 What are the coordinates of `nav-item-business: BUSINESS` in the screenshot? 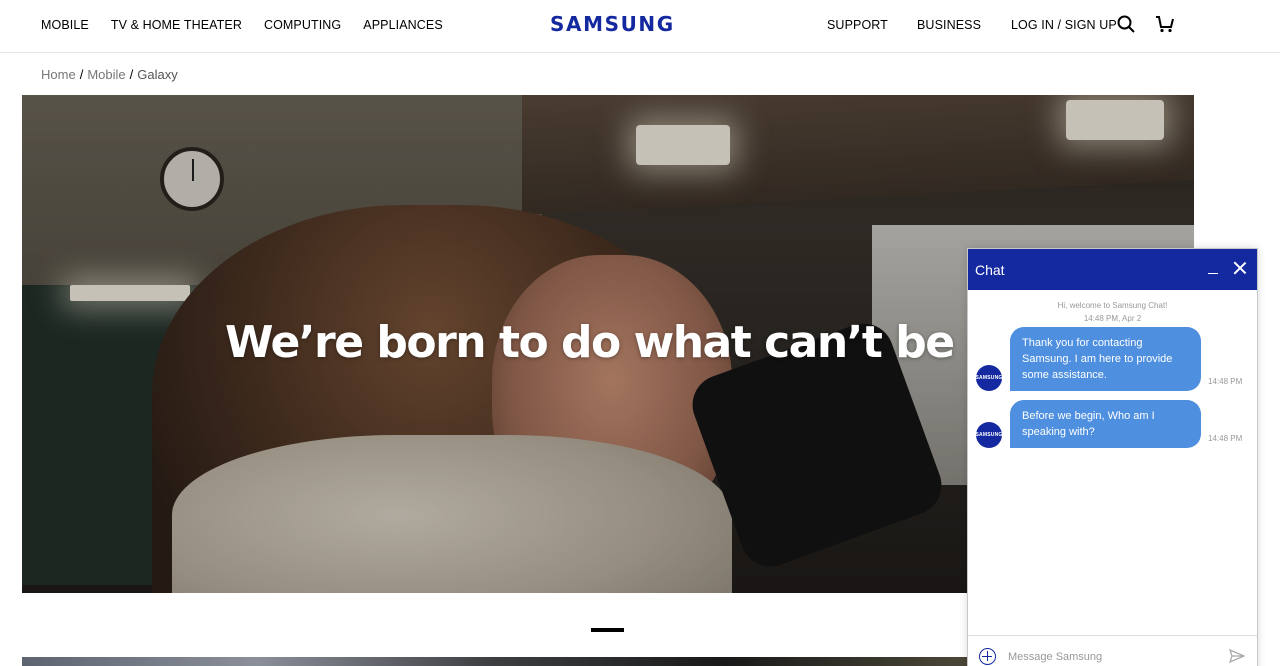 It's located at (949, 25).